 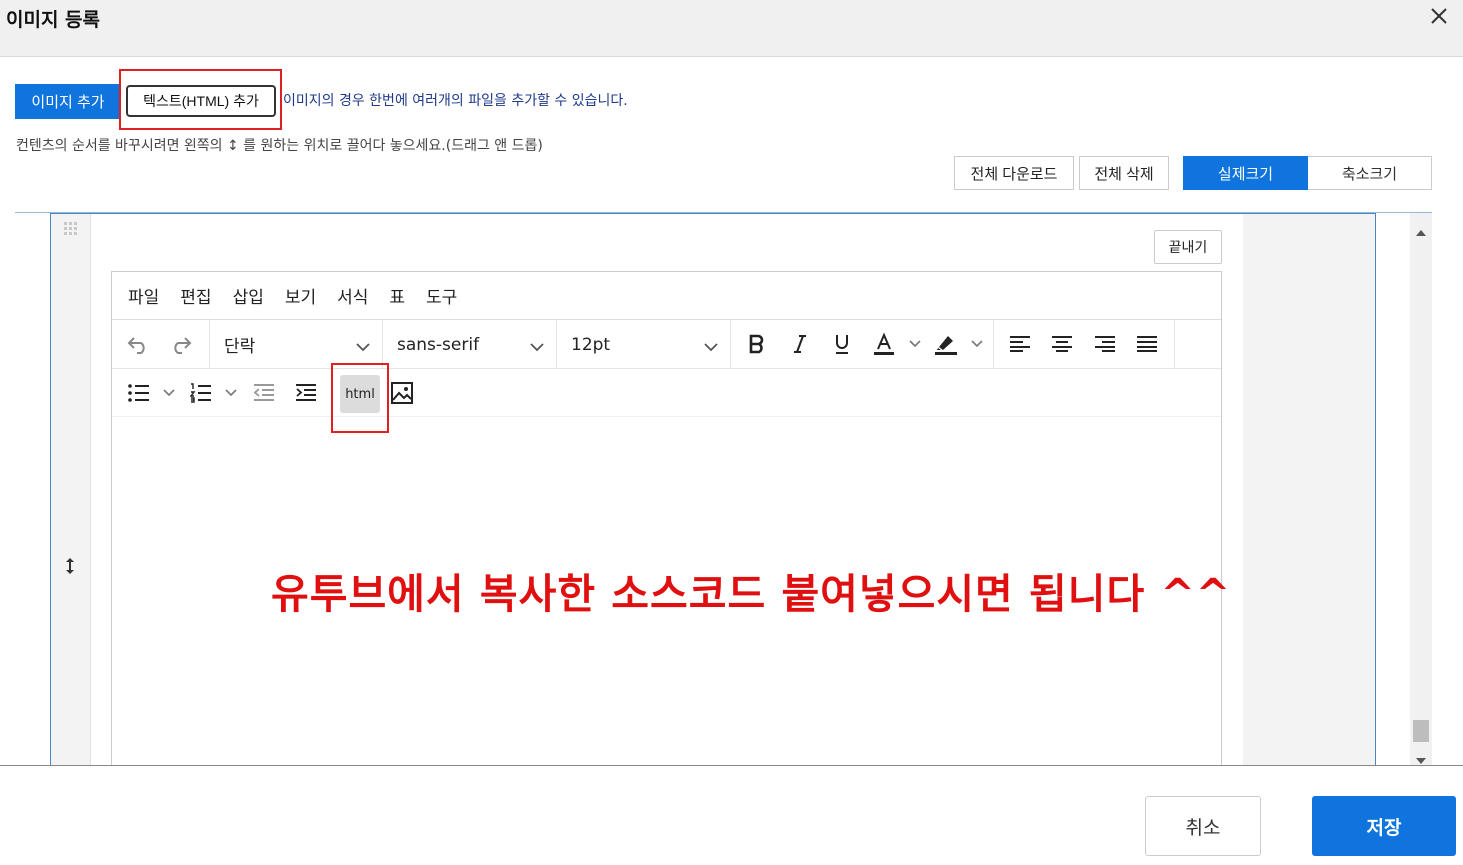 I want to click on scroll-thumb, so click(x=1421, y=731).